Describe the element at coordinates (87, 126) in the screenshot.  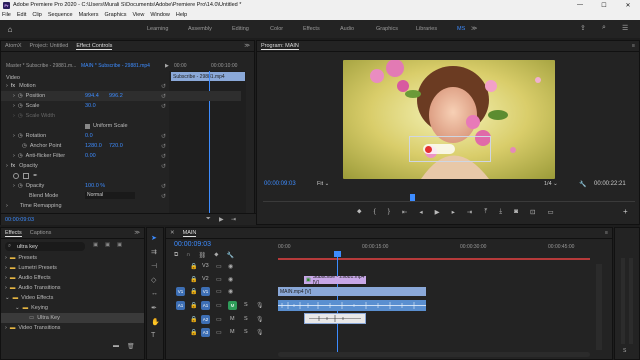
I see `uniform-scale-checkbox` at that location.